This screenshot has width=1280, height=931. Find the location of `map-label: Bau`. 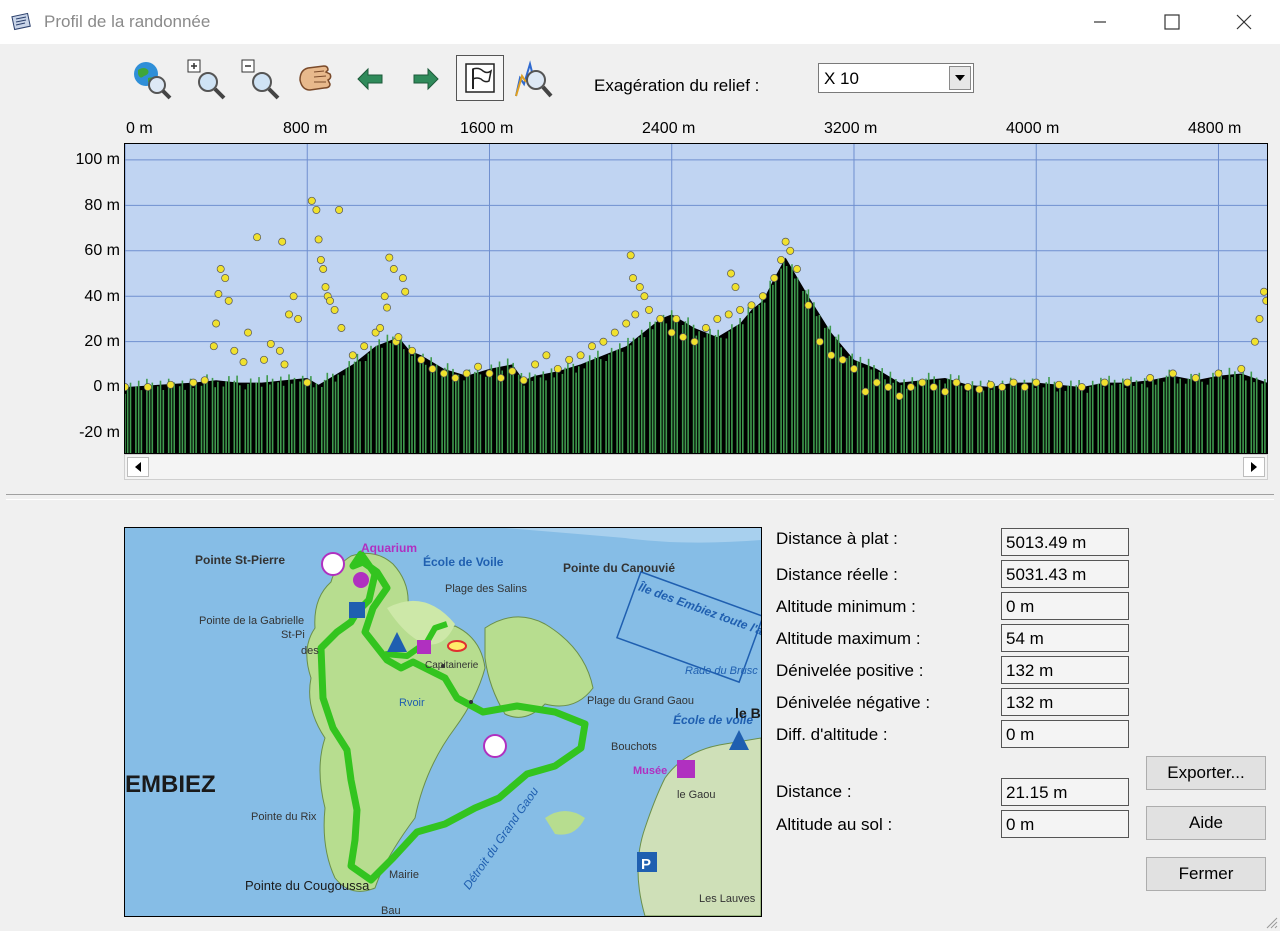

map-label: Bau is located at coordinates (391, 910).